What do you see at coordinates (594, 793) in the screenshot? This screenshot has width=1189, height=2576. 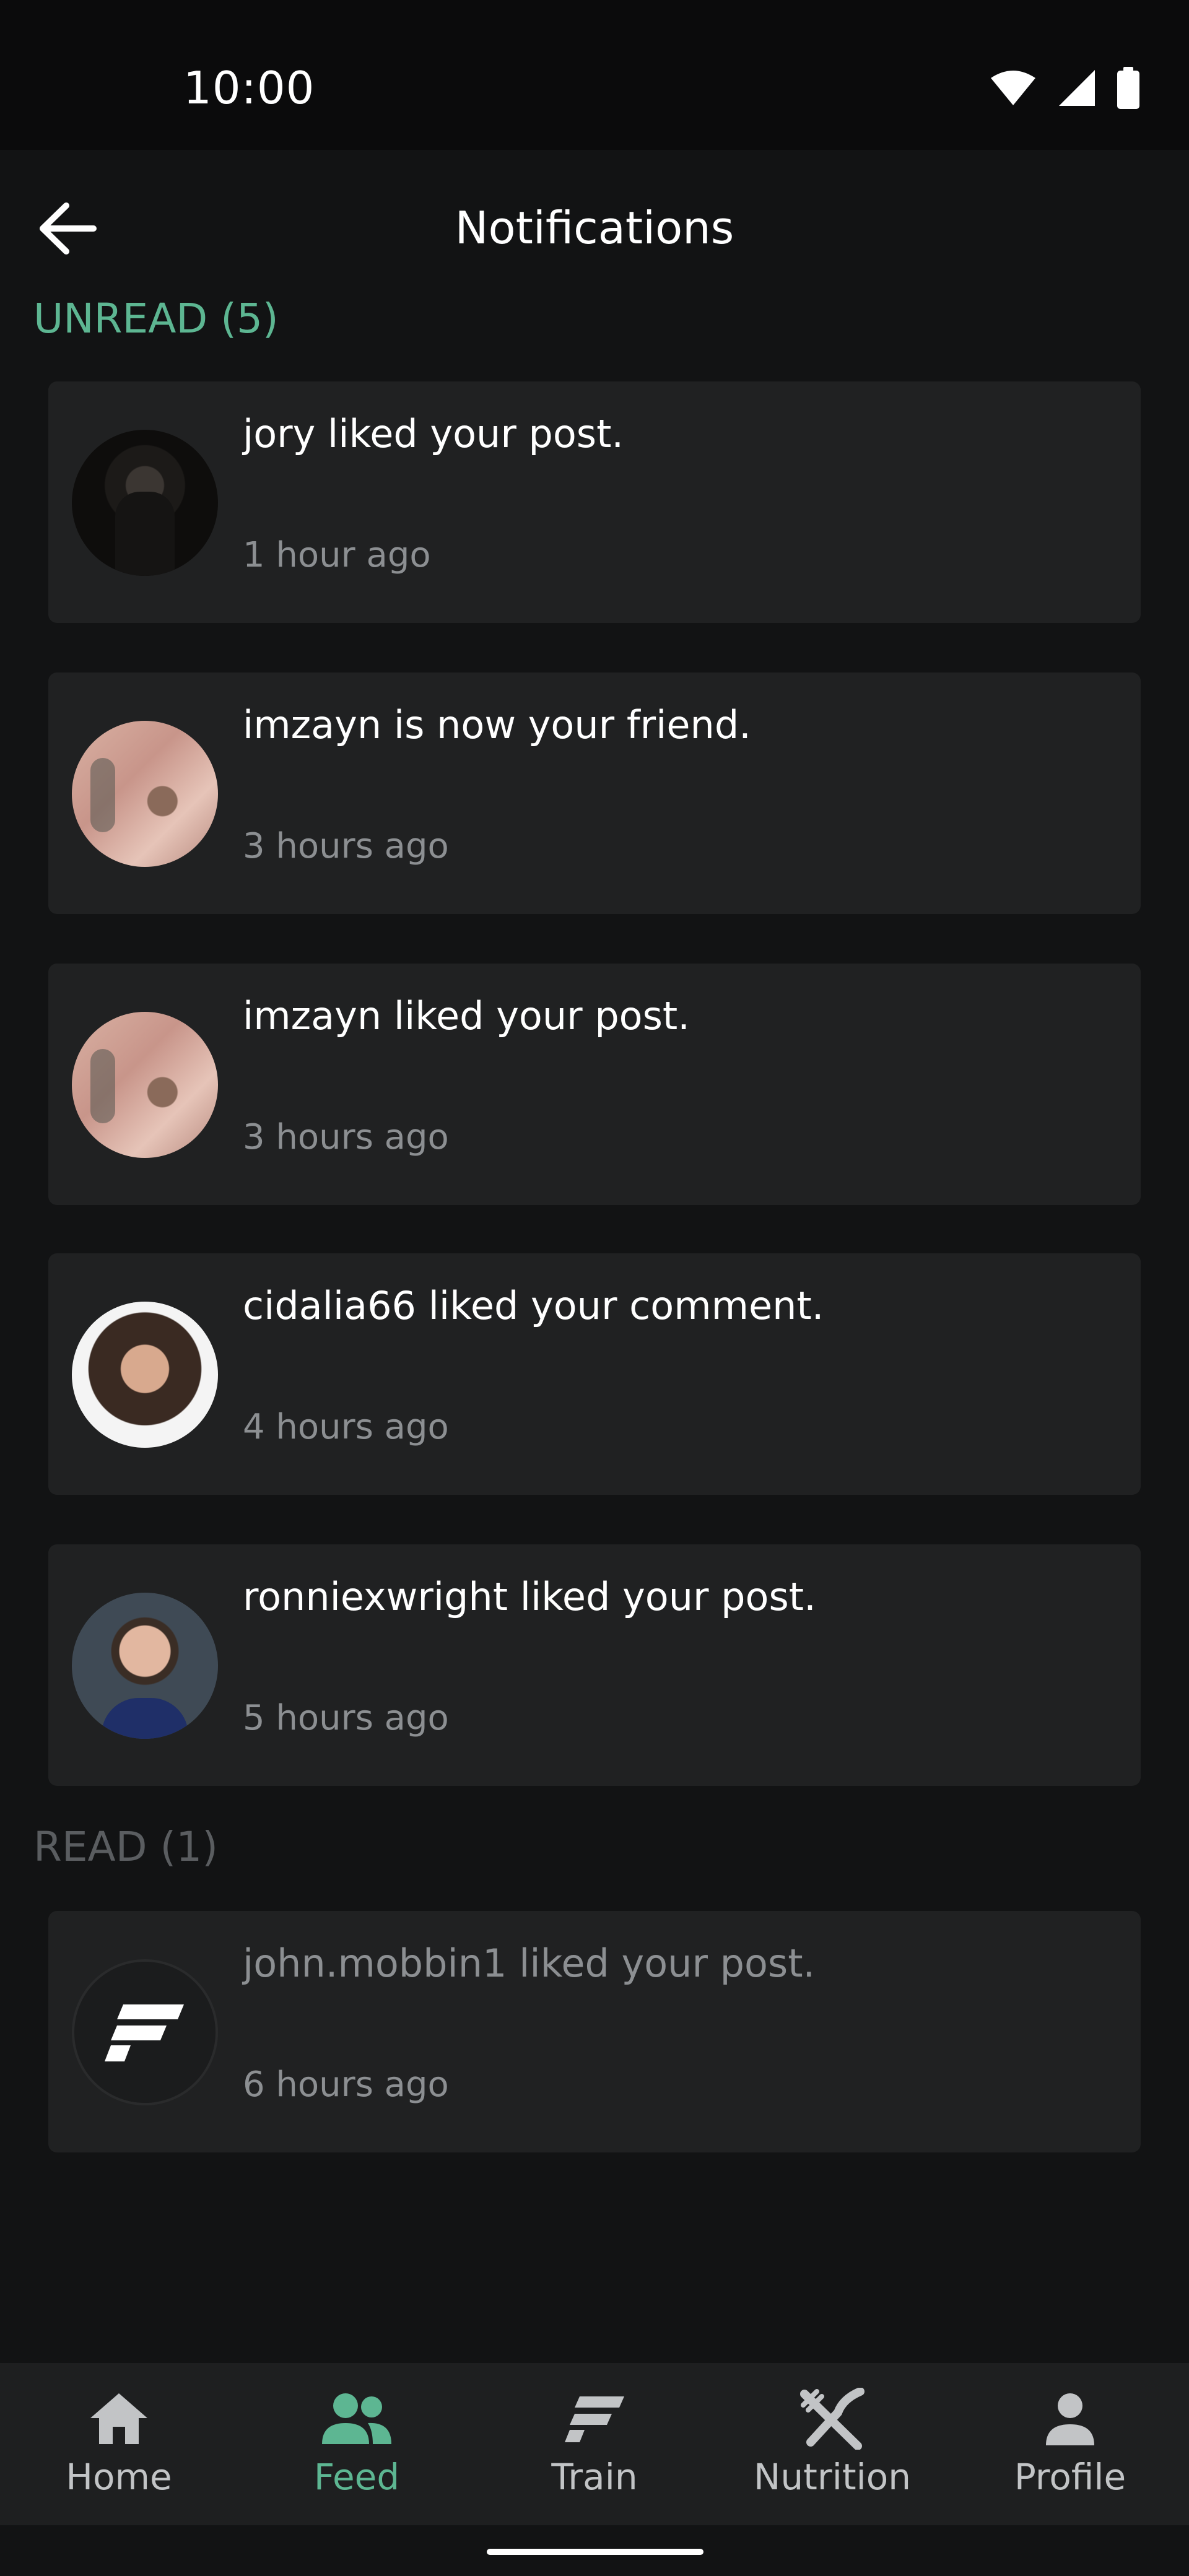 I see `notification-card: imzayn is now your friend. 3 hours ago` at bounding box center [594, 793].